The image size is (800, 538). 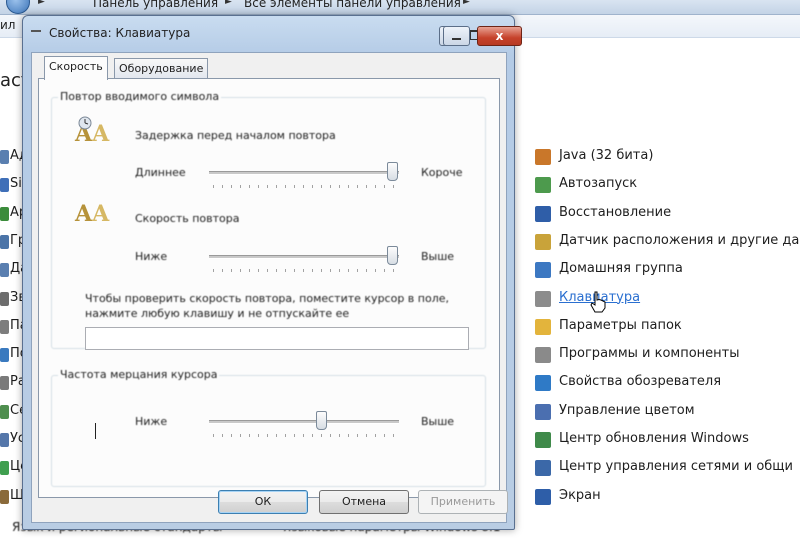 I want to click on right-list-item: Управление цветом, so click(x=667, y=413).